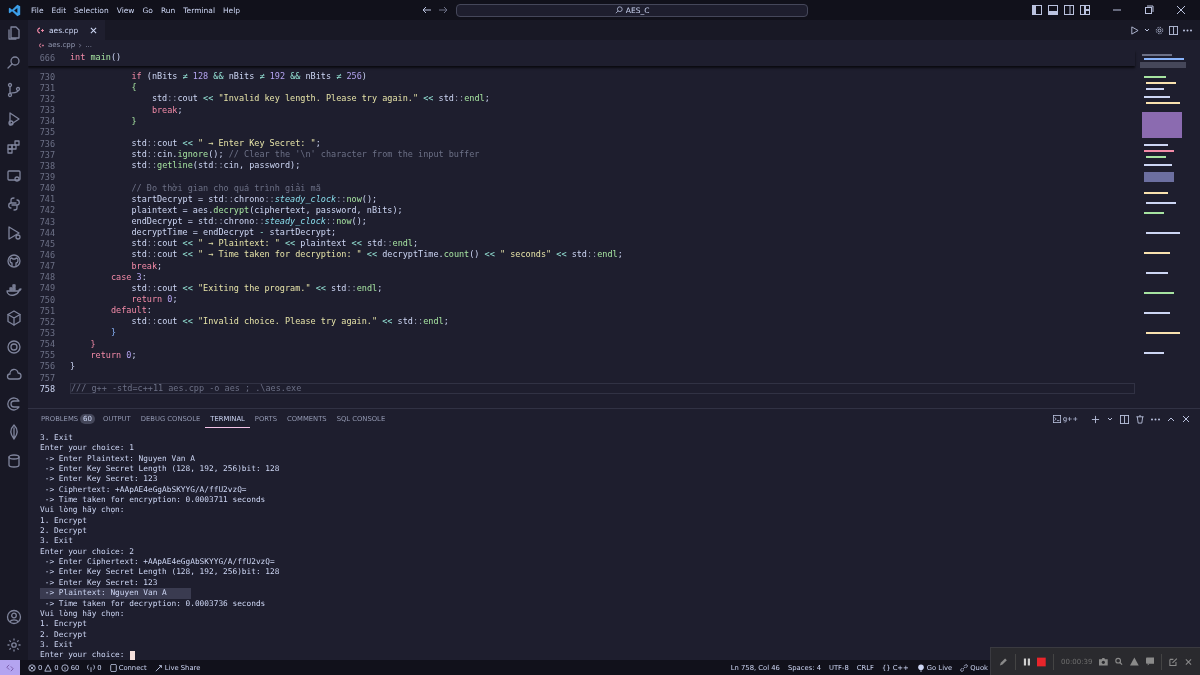 This screenshot has height=675, width=1200. I want to click on toggle-panel-icon, so click(1053, 10).